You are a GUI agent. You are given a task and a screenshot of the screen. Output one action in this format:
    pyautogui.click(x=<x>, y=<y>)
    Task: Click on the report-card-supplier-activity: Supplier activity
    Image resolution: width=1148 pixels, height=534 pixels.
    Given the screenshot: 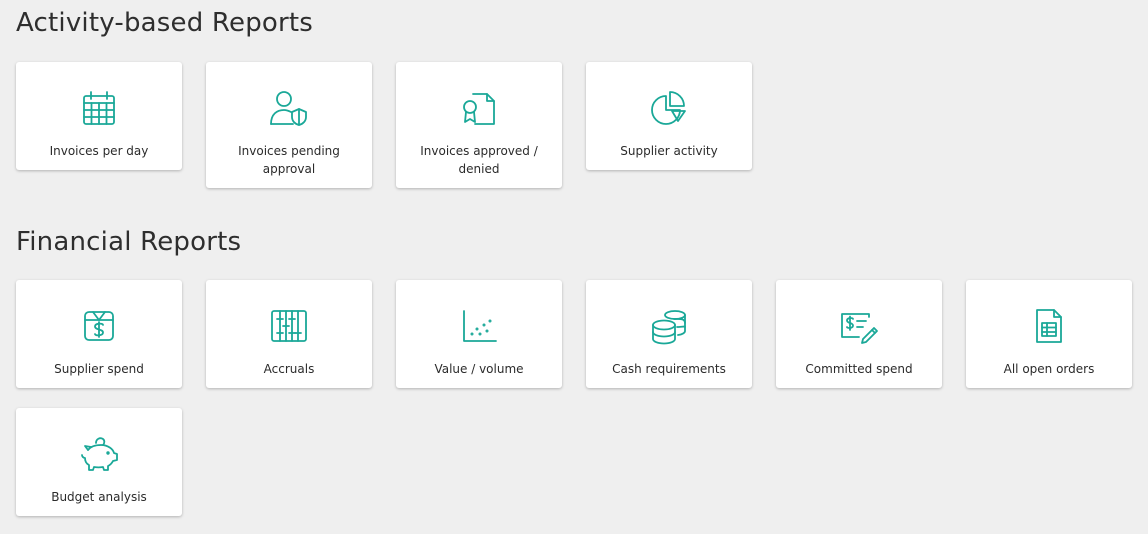 What is the action you would take?
    pyautogui.click(x=669, y=116)
    